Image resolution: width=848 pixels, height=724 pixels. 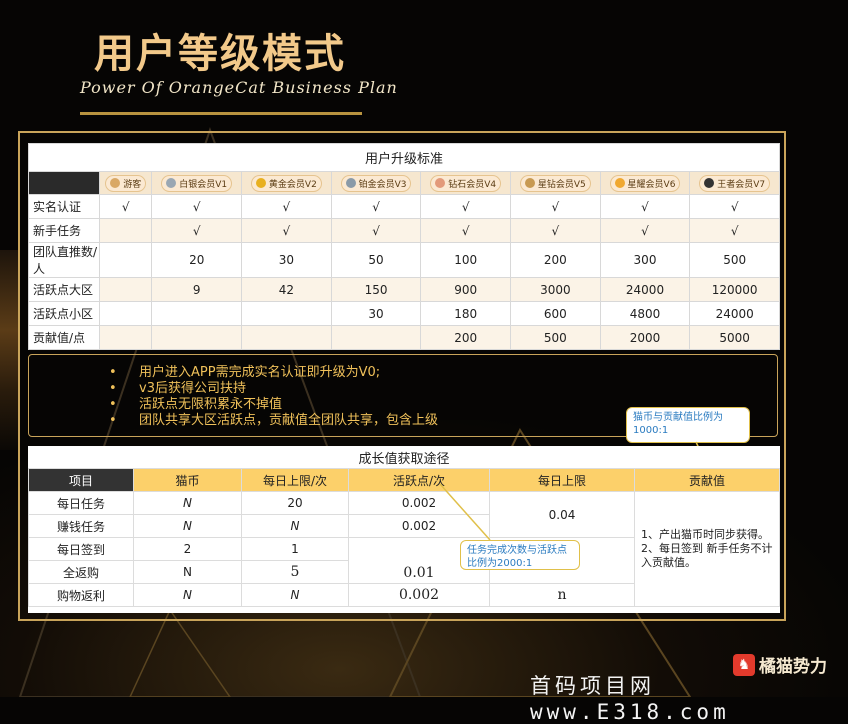 I want to click on table-row: 团队直推数/人 20 30 50 100 200 300 500, so click(x=404, y=260).